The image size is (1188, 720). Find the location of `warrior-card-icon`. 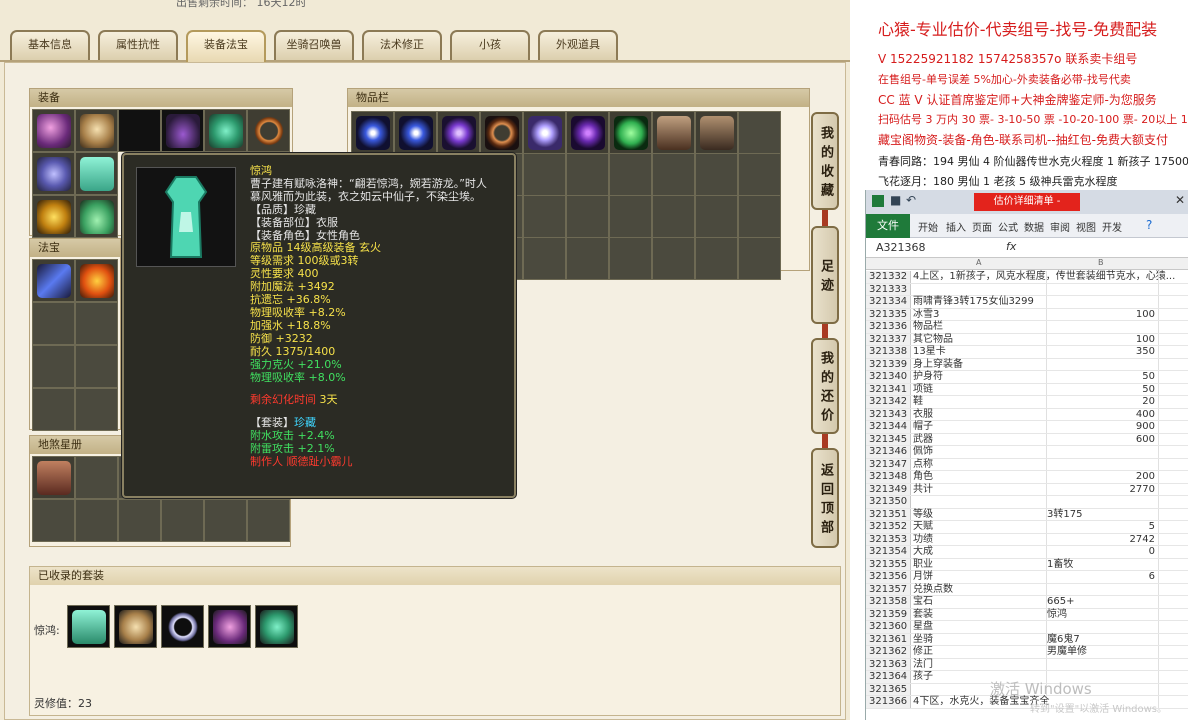

warrior-card-icon is located at coordinates (53, 477).